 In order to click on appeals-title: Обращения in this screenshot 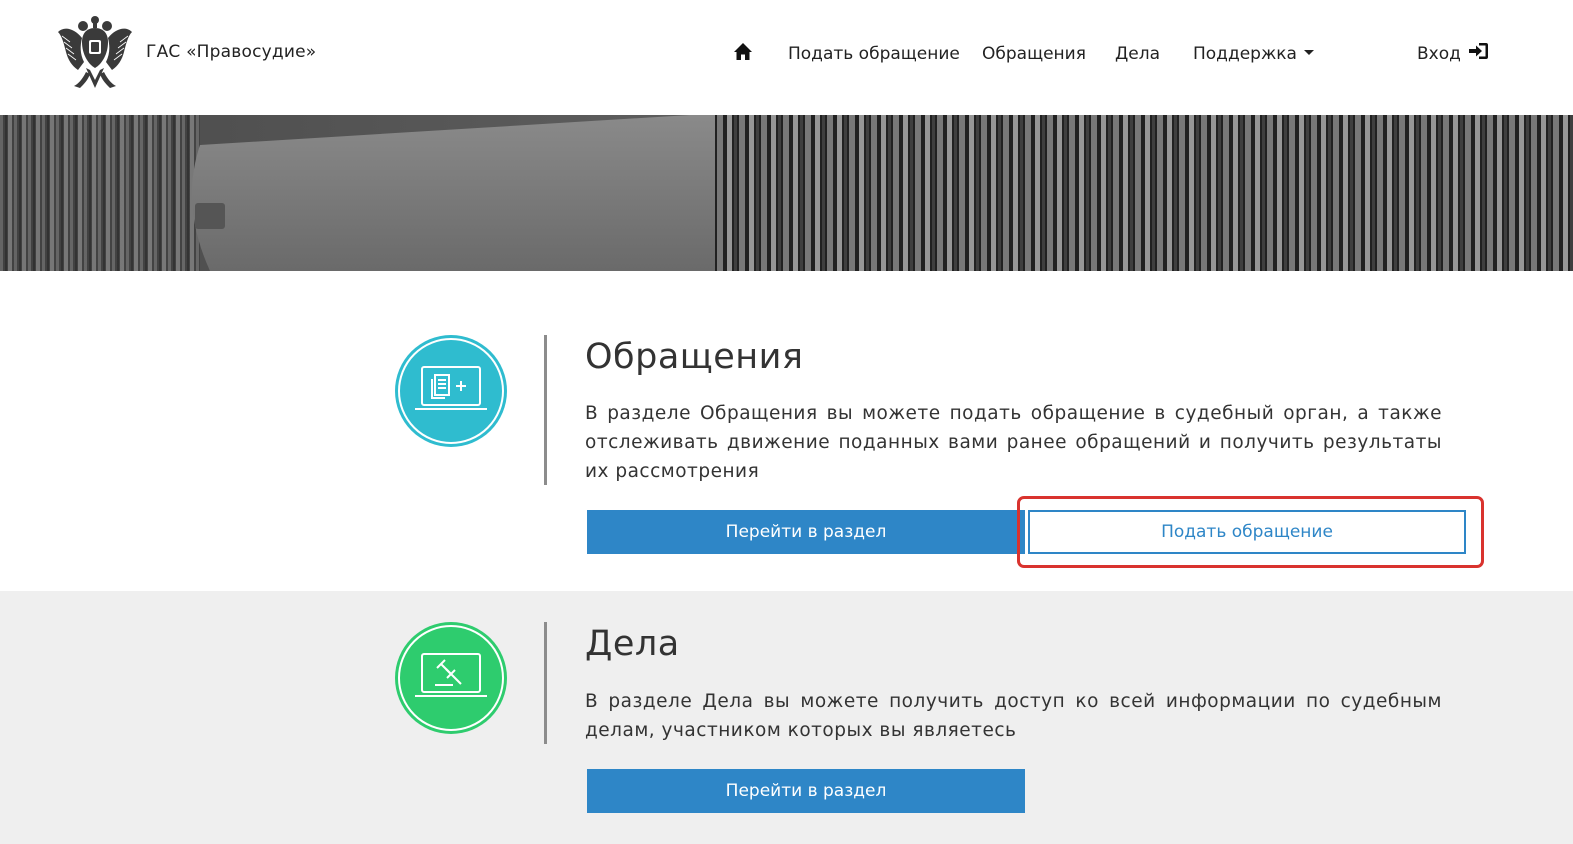, I will do `click(694, 357)`.